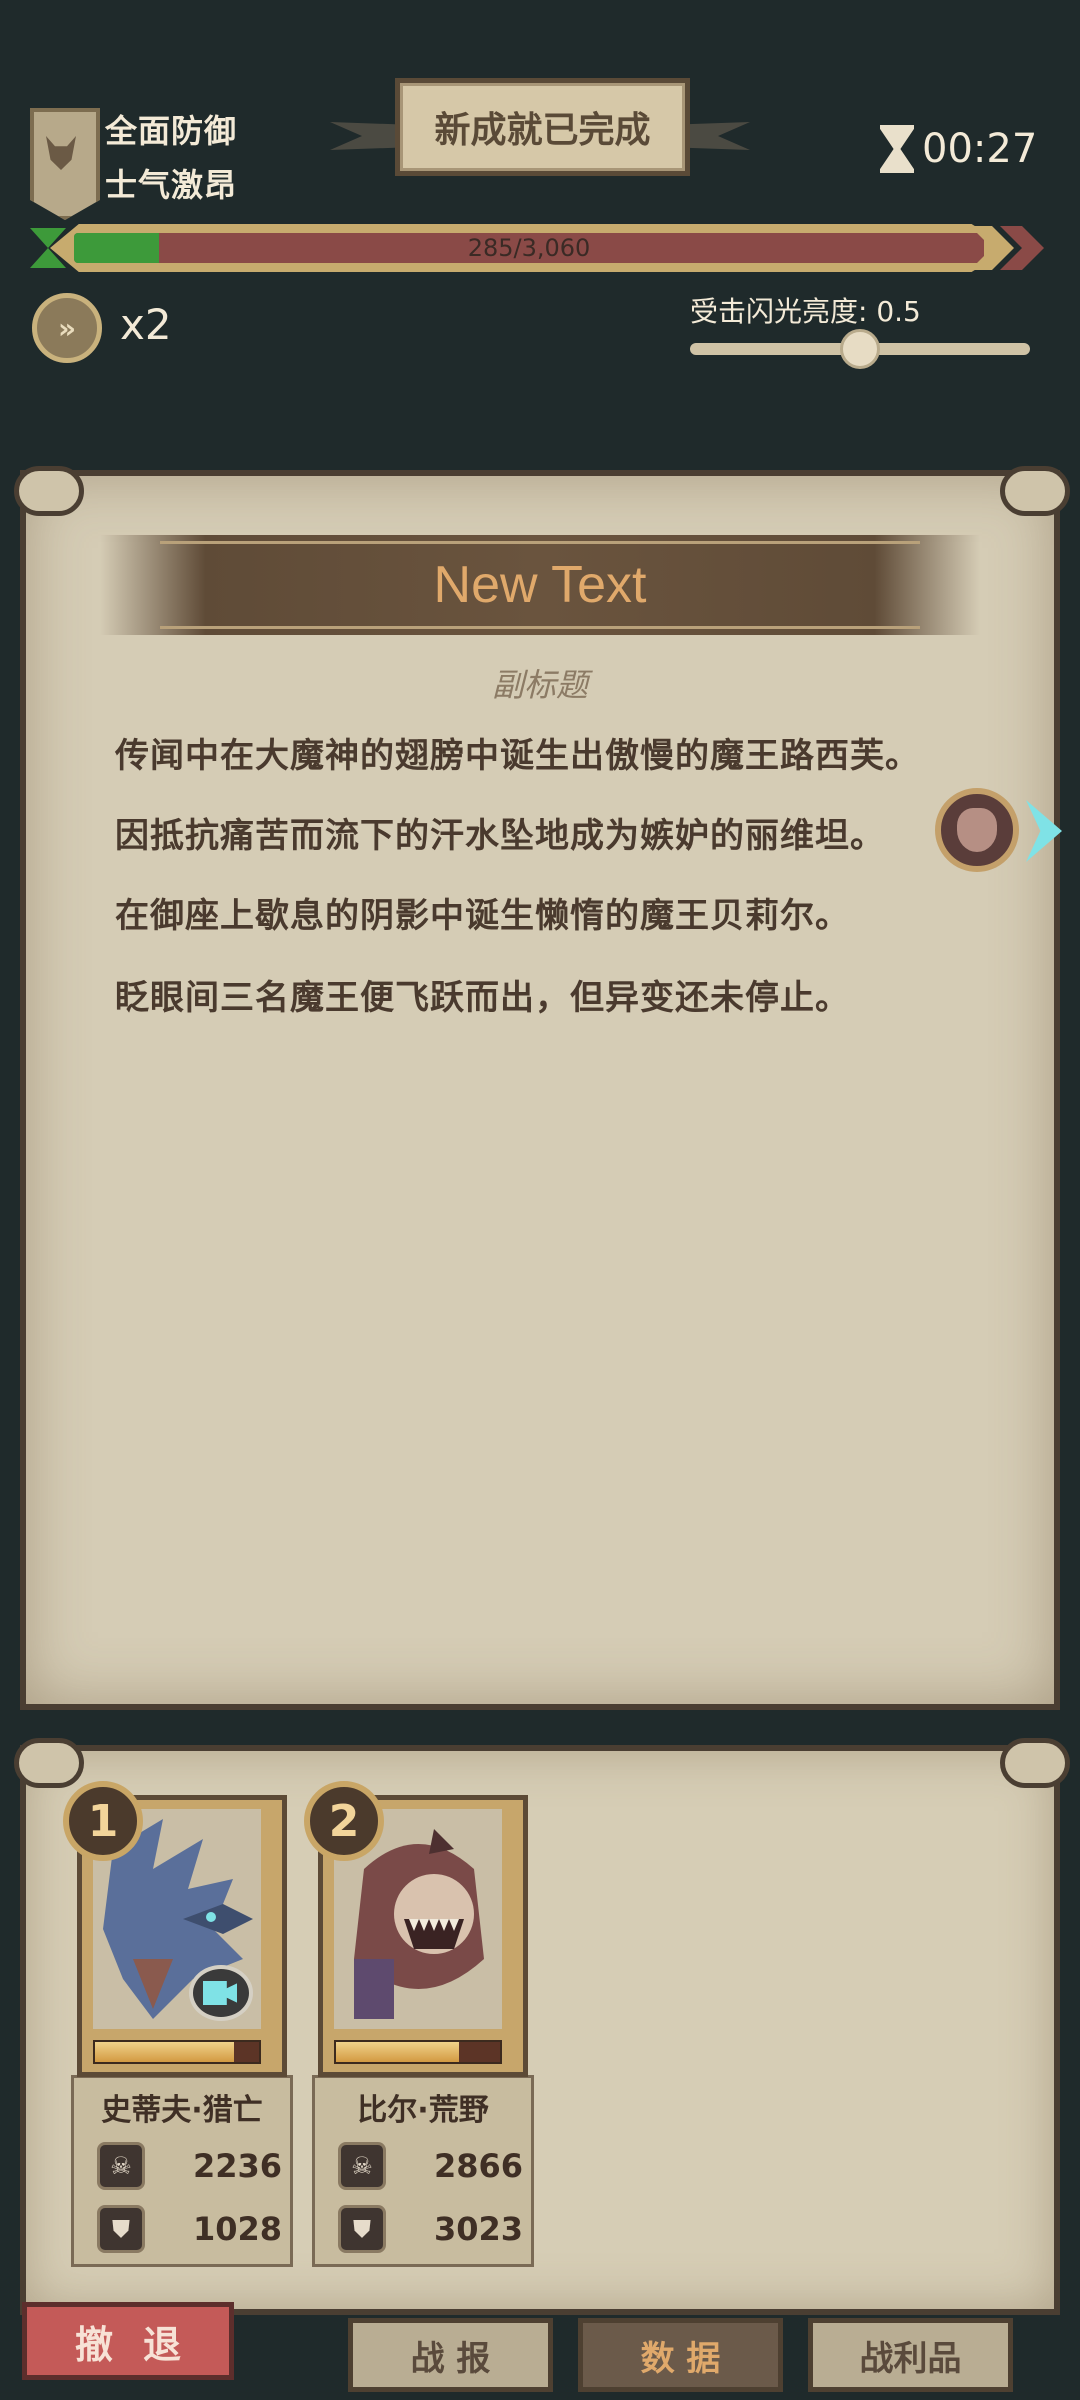 This screenshot has height=2400, width=1080. I want to click on tab-data: 数 据, so click(680, 2355).